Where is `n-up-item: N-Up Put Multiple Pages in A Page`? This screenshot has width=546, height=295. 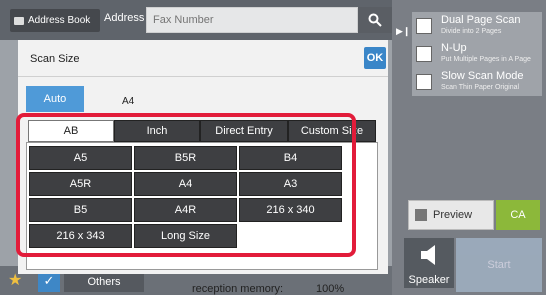 n-up-item: N-Up Put Multiple Pages in A Page is located at coordinates (477, 54).